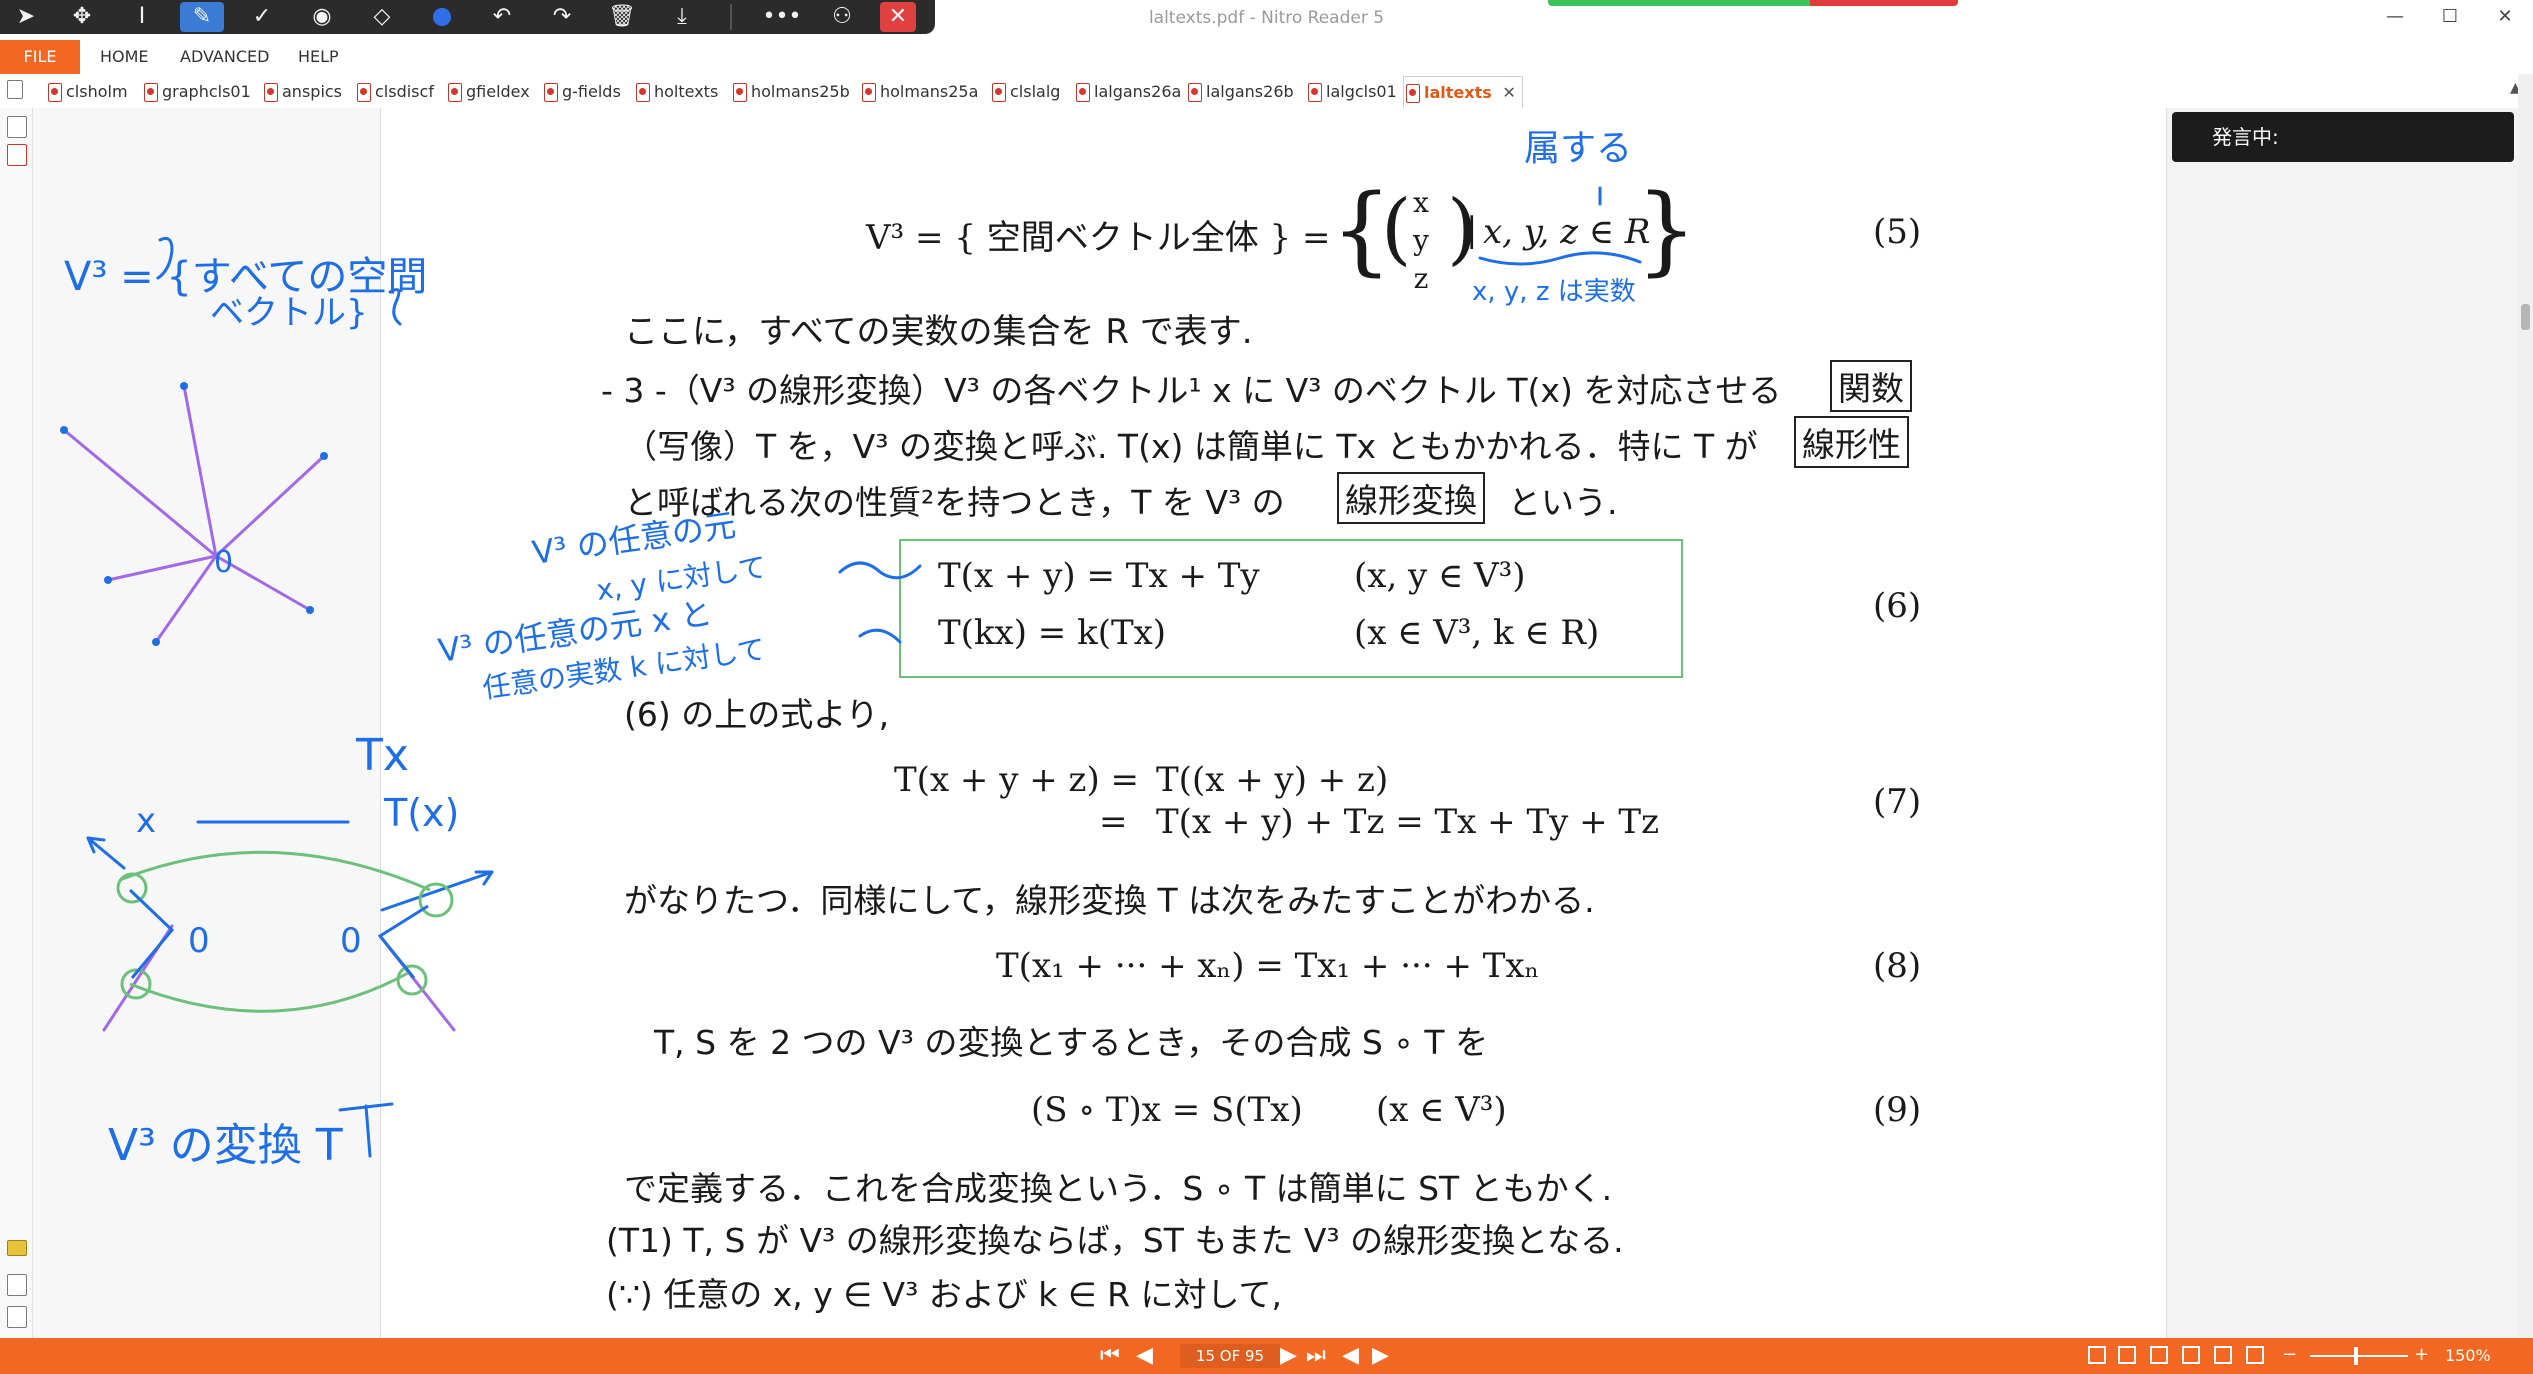  I want to click on first-page-icon: ⏮, so click(1110, 1356).